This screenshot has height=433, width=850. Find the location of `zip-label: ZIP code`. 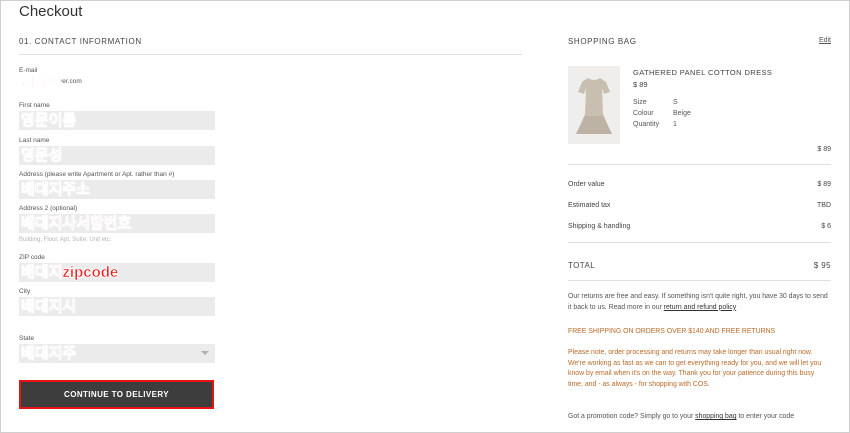

zip-label: ZIP code is located at coordinates (32, 257).